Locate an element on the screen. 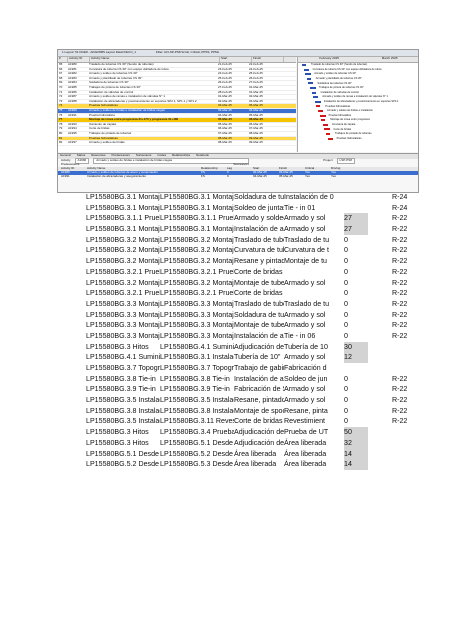 Image resolution: width=474 pixels, height=632 pixels. gantt-bar-label: Curvatura de zapata is located at coordinates (343, 124).